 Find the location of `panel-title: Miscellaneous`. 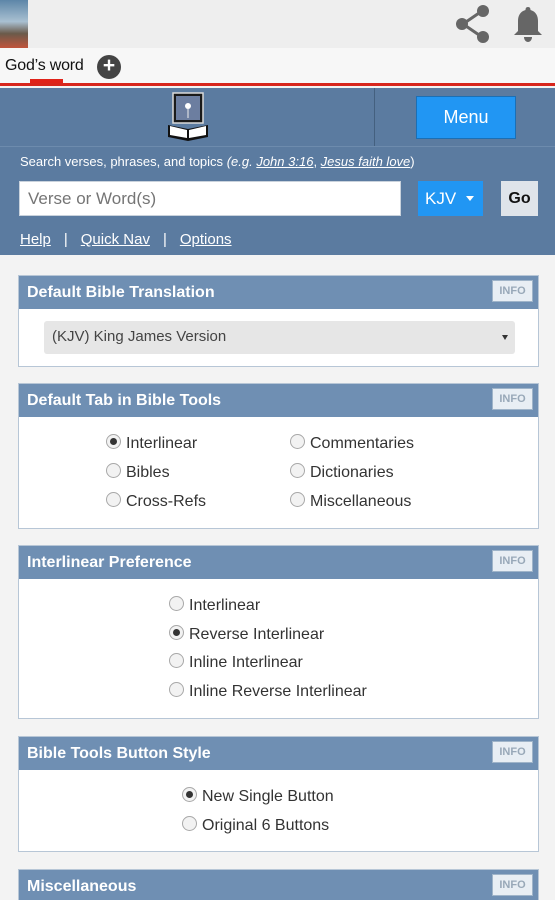

panel-title: Miscellaneous is located at coordinates (82, 886).